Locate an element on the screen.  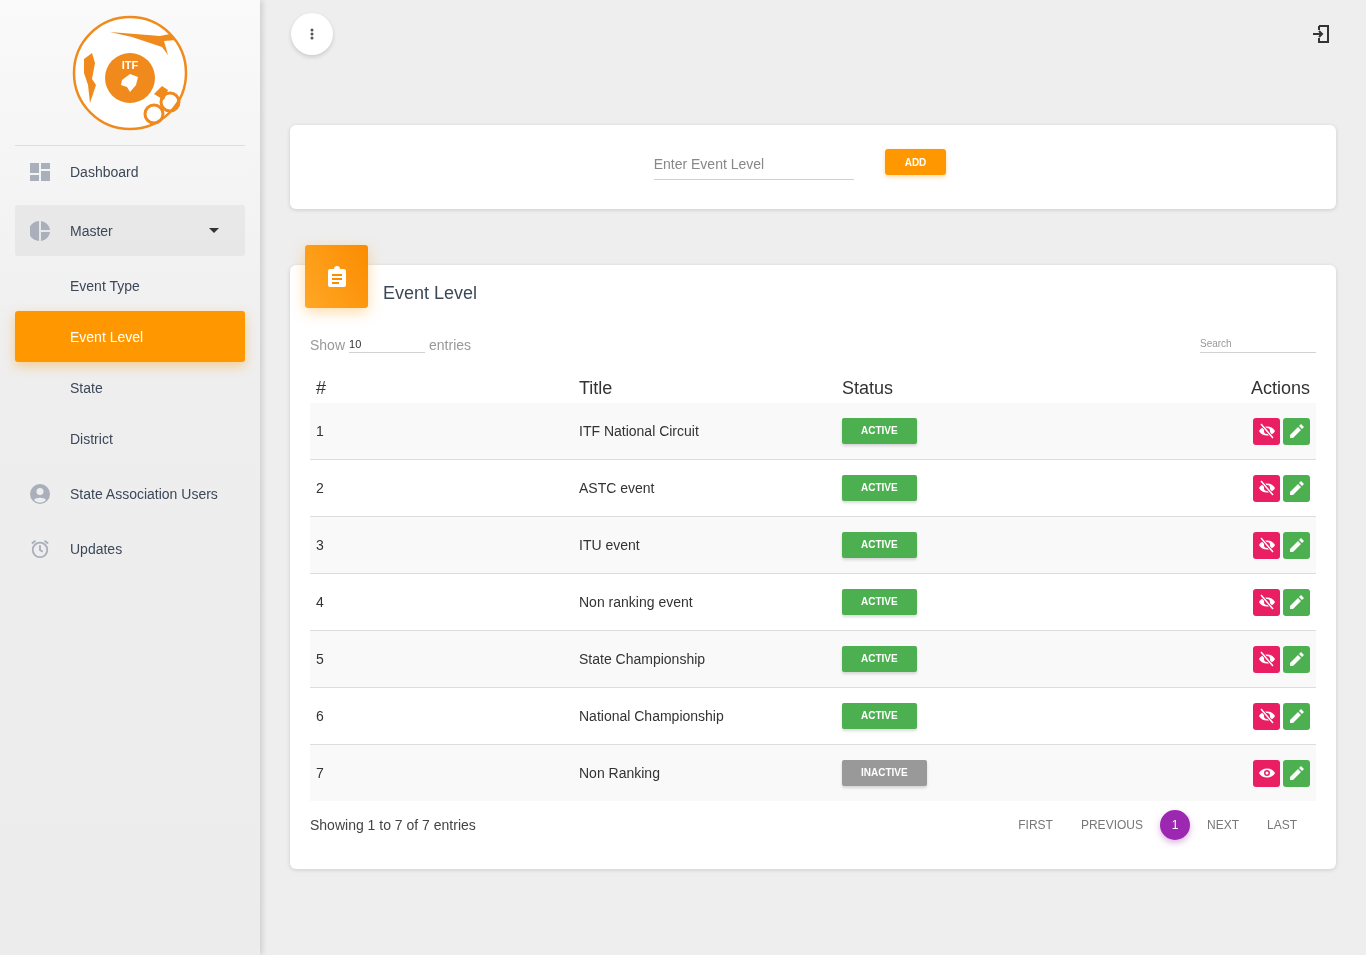
sidebar-item-label: Dashboard is located at coordinates (104, 171).